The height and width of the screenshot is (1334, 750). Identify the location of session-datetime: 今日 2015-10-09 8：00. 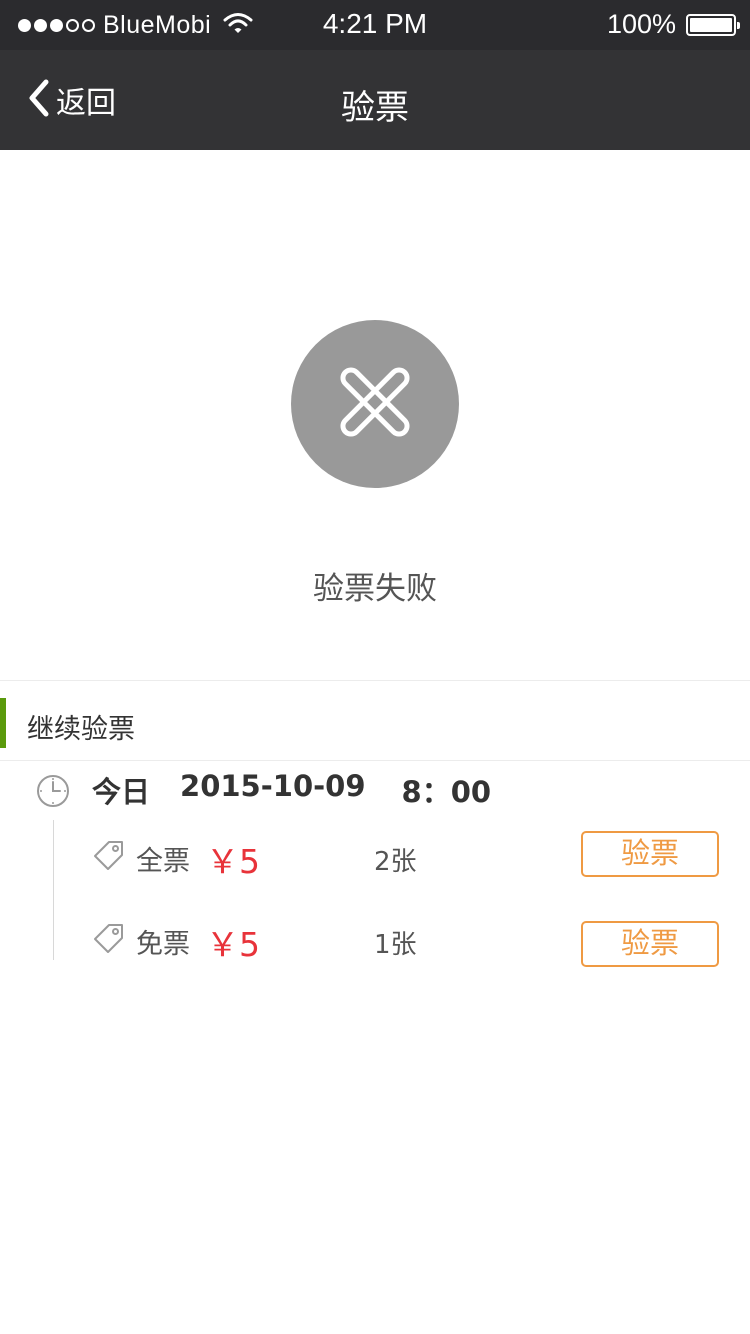
(291, 790).